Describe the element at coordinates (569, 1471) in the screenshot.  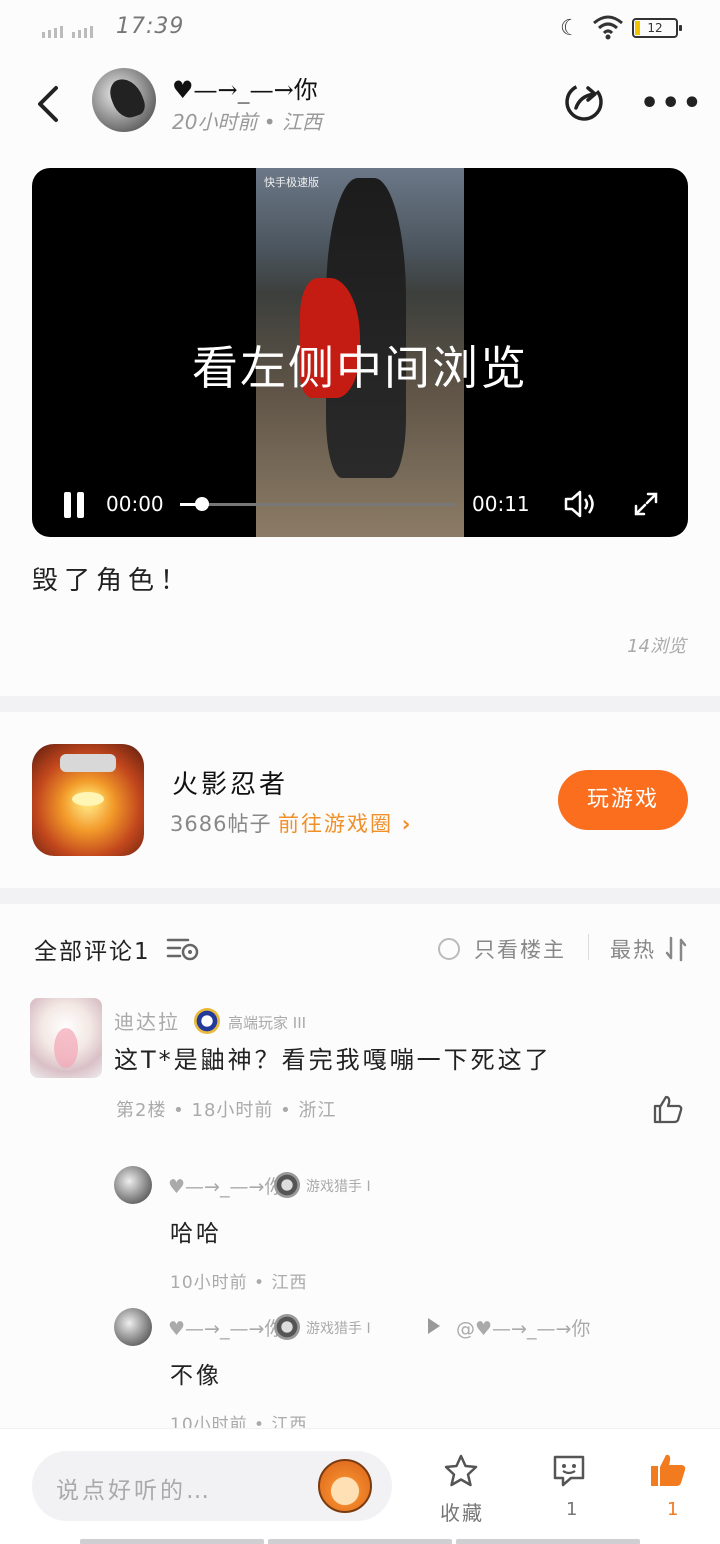
I see `comment-bubble-icon` at that location.